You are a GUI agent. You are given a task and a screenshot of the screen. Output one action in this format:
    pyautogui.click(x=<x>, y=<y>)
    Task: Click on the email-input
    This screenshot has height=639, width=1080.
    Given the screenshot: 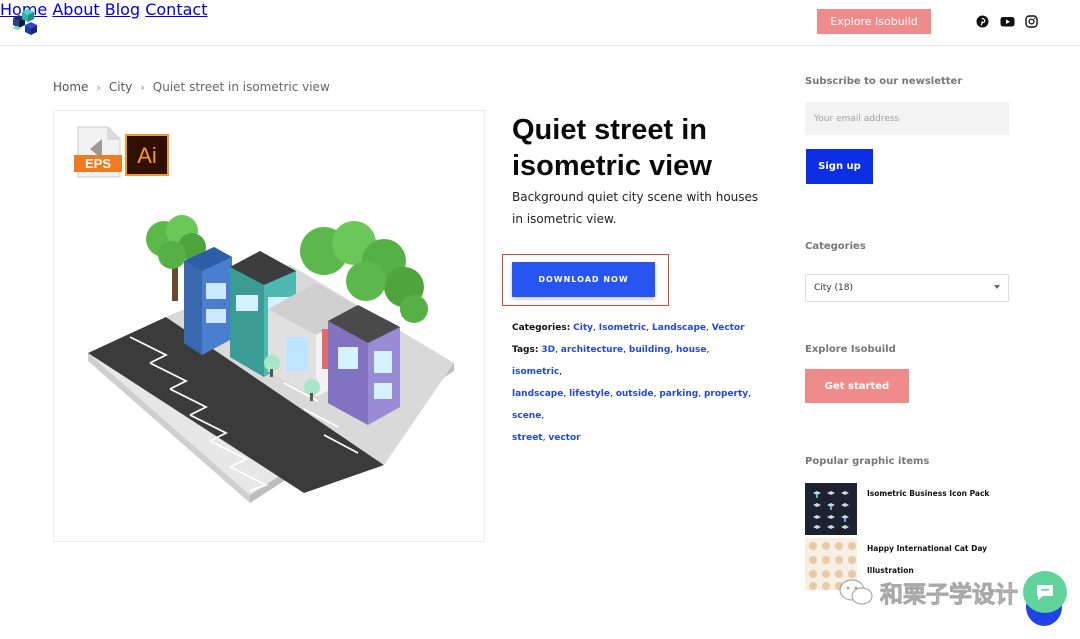 What is the action you would take?
    pyautogui.click(x=907, y=118)
    